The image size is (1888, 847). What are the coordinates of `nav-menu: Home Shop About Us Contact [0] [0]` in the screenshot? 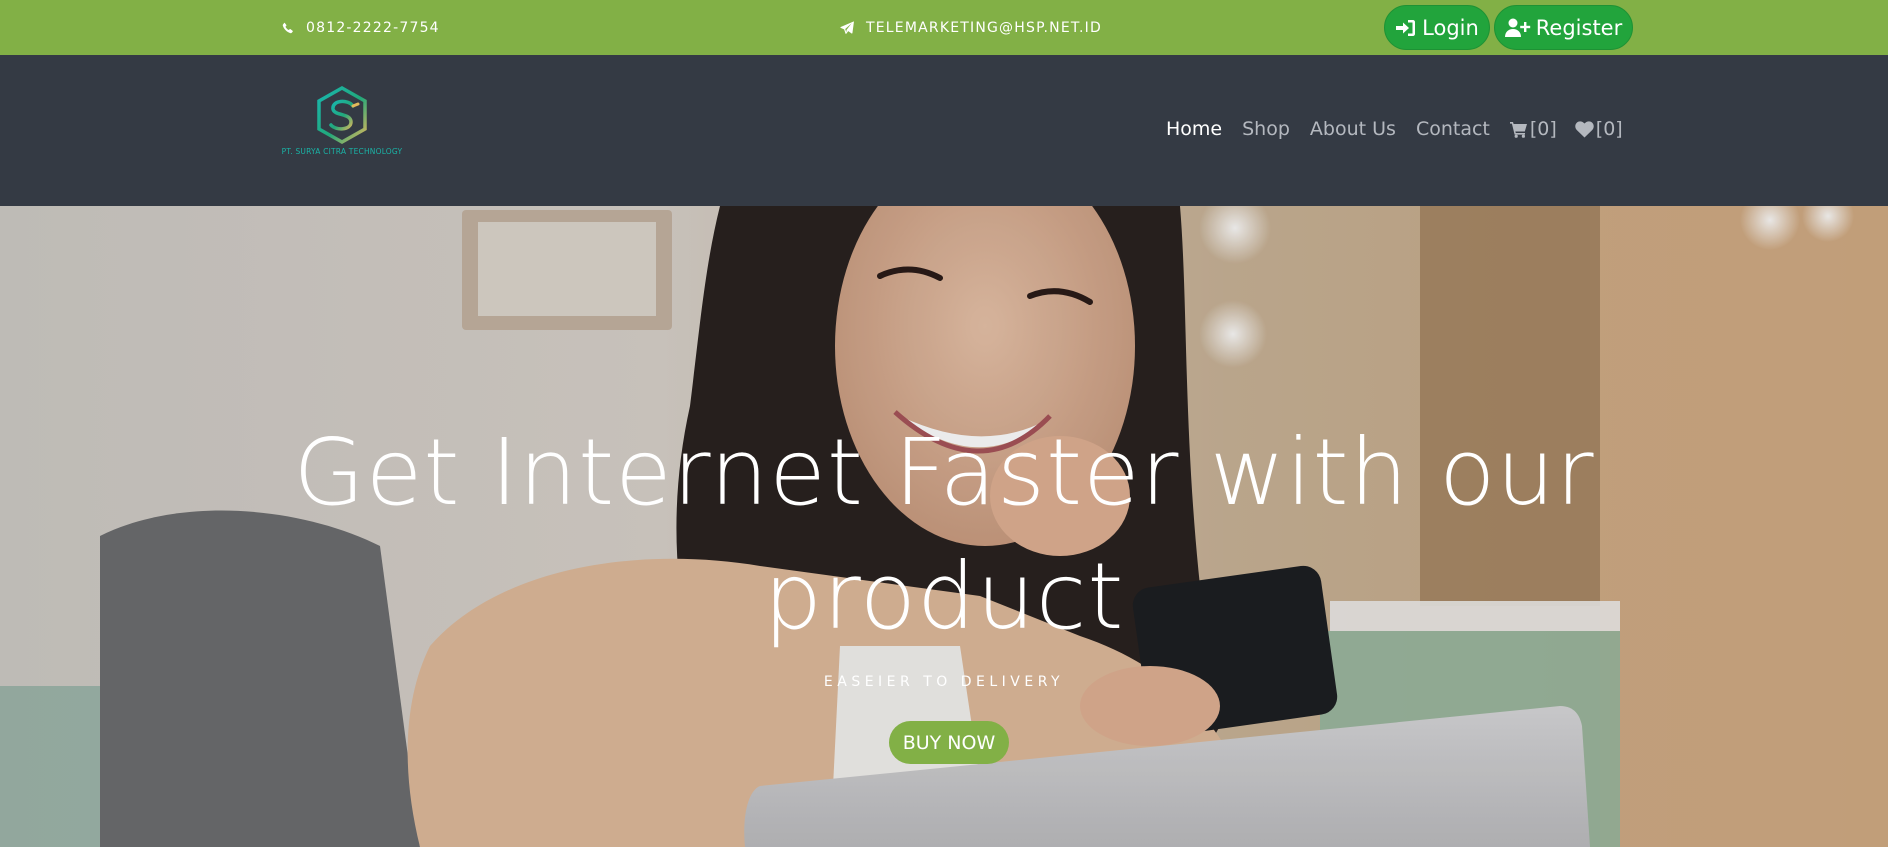 It's located at (1403, 129).